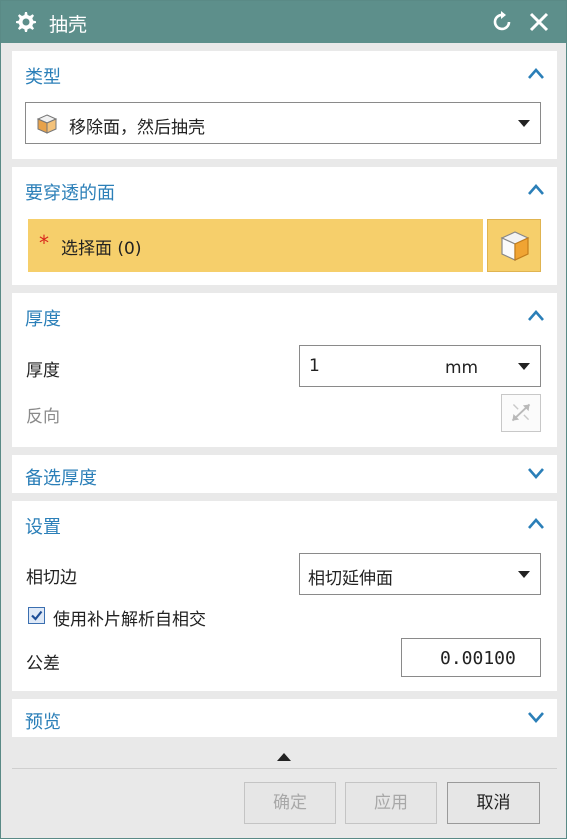 Image resolution: width=567 pixels, height=839 pixels. Describe the element at coordinates (478, 658) in the screenshot. I see `tolerance-value: 0.00100` at that location.